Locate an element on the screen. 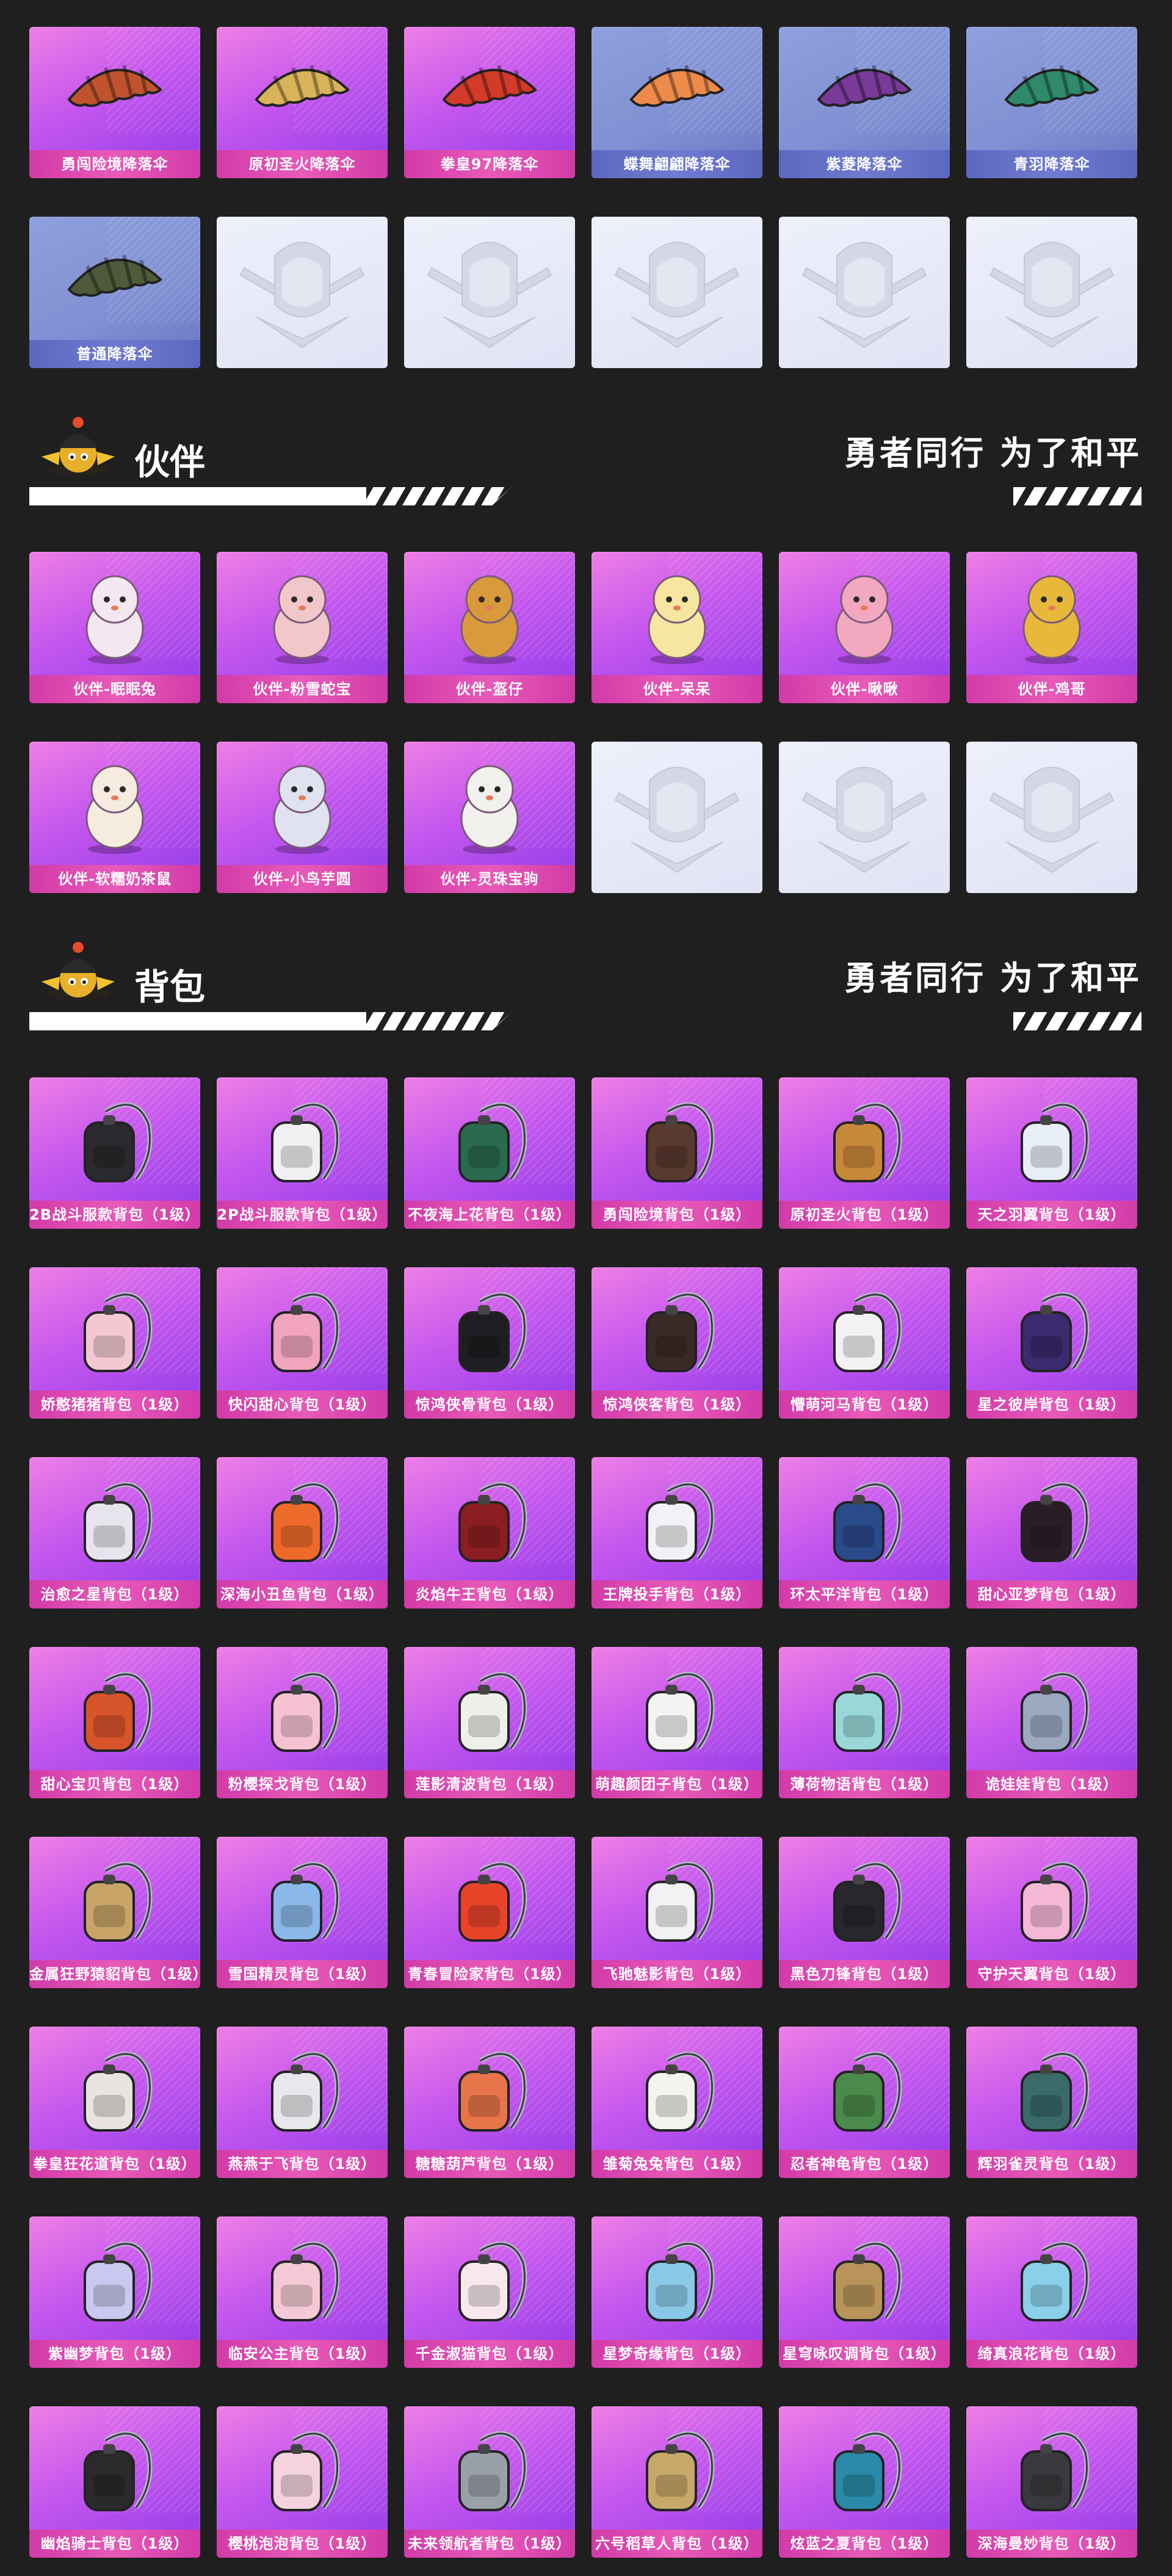  backpack-card: 深海曼妙背包（1级） is located at coordinates (1051, 2482).